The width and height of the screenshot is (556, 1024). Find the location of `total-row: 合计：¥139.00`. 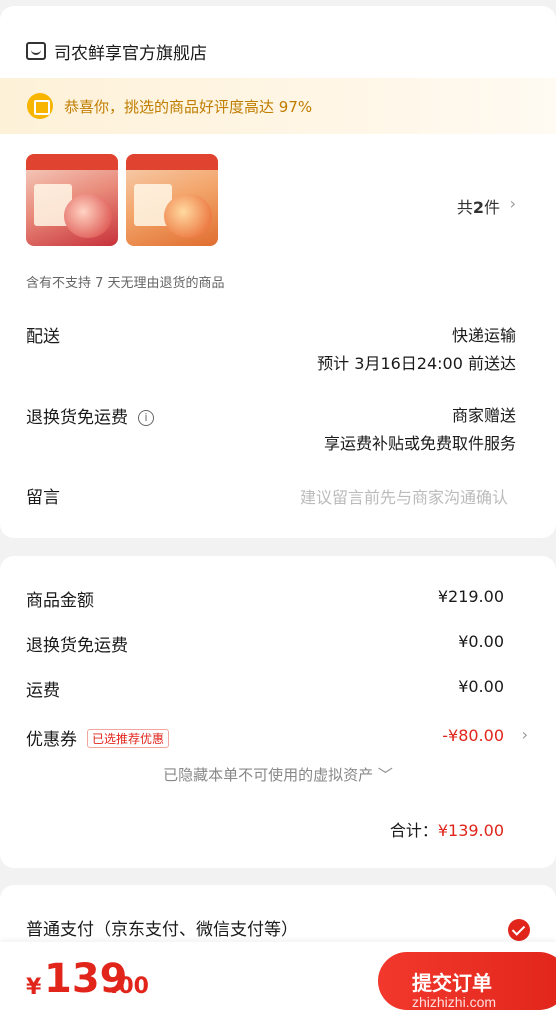

total-row: 合计：¥139.00 is located at coordinates (447, 829).